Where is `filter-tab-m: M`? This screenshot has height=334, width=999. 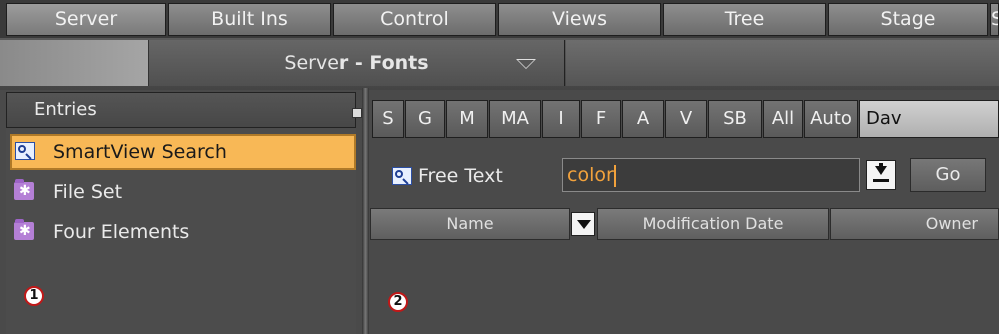 filter-tab-m: M is located at coordinates (467, 119).